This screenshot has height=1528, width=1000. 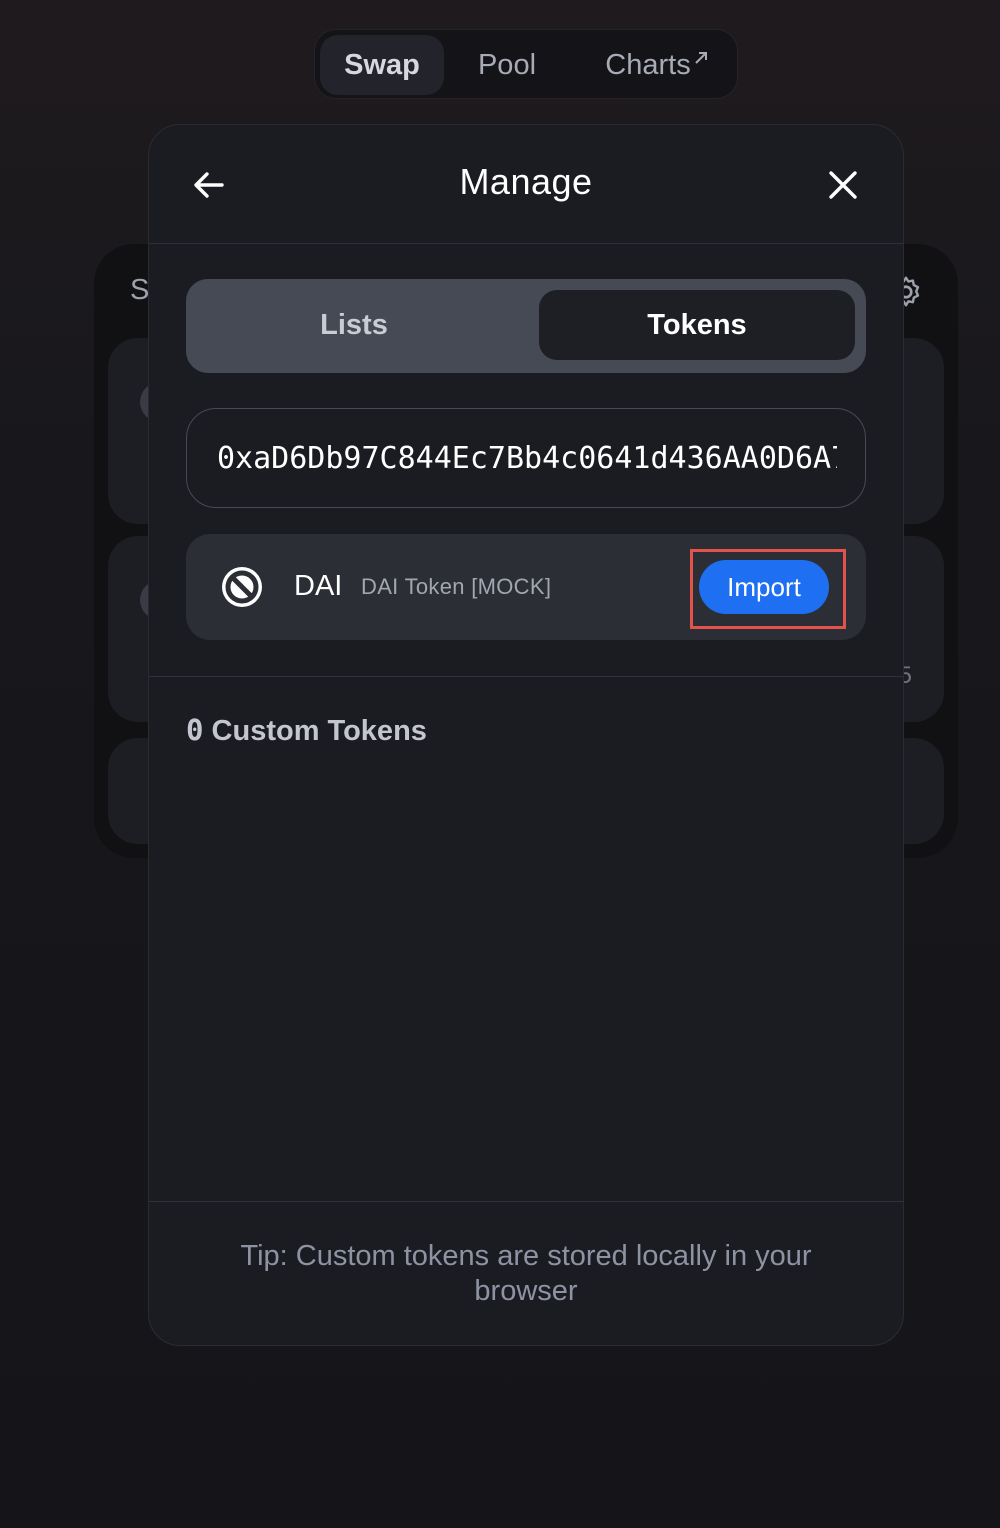 What do you see at coordinates (319, 731) in the screenshot?
I see `custom-tokens-label: Custom Tokens` at bounding box center [319, 731].